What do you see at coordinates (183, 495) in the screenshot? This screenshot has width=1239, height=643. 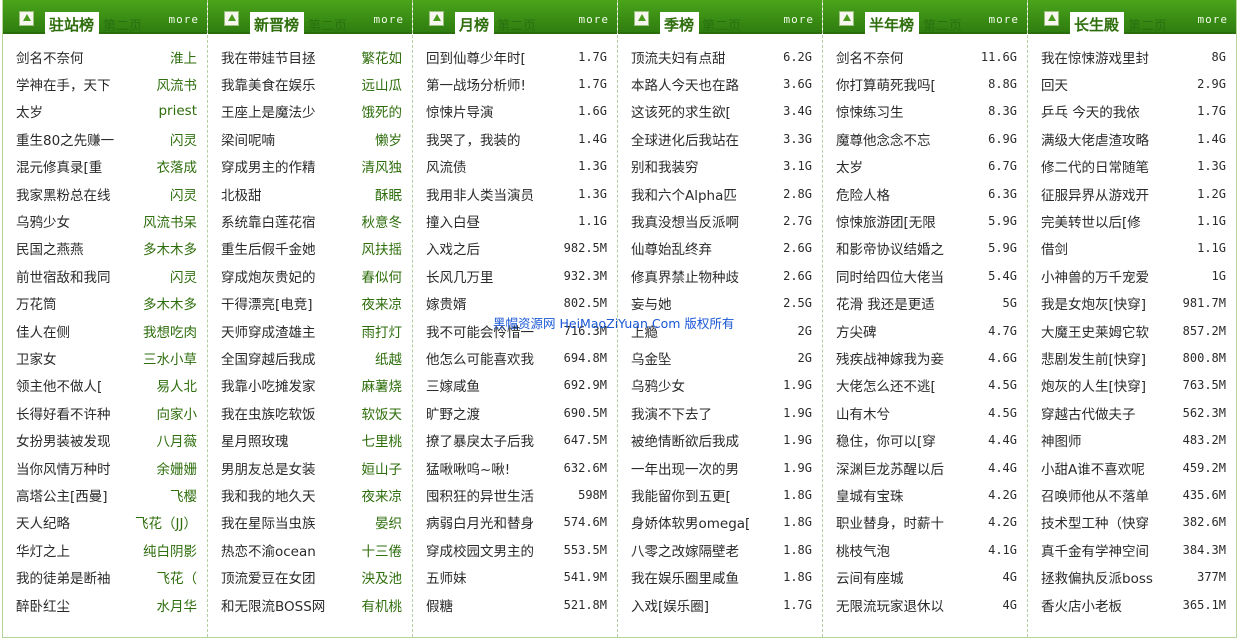 I see `author-link: 飞樱` at bounding box center [183, 495].